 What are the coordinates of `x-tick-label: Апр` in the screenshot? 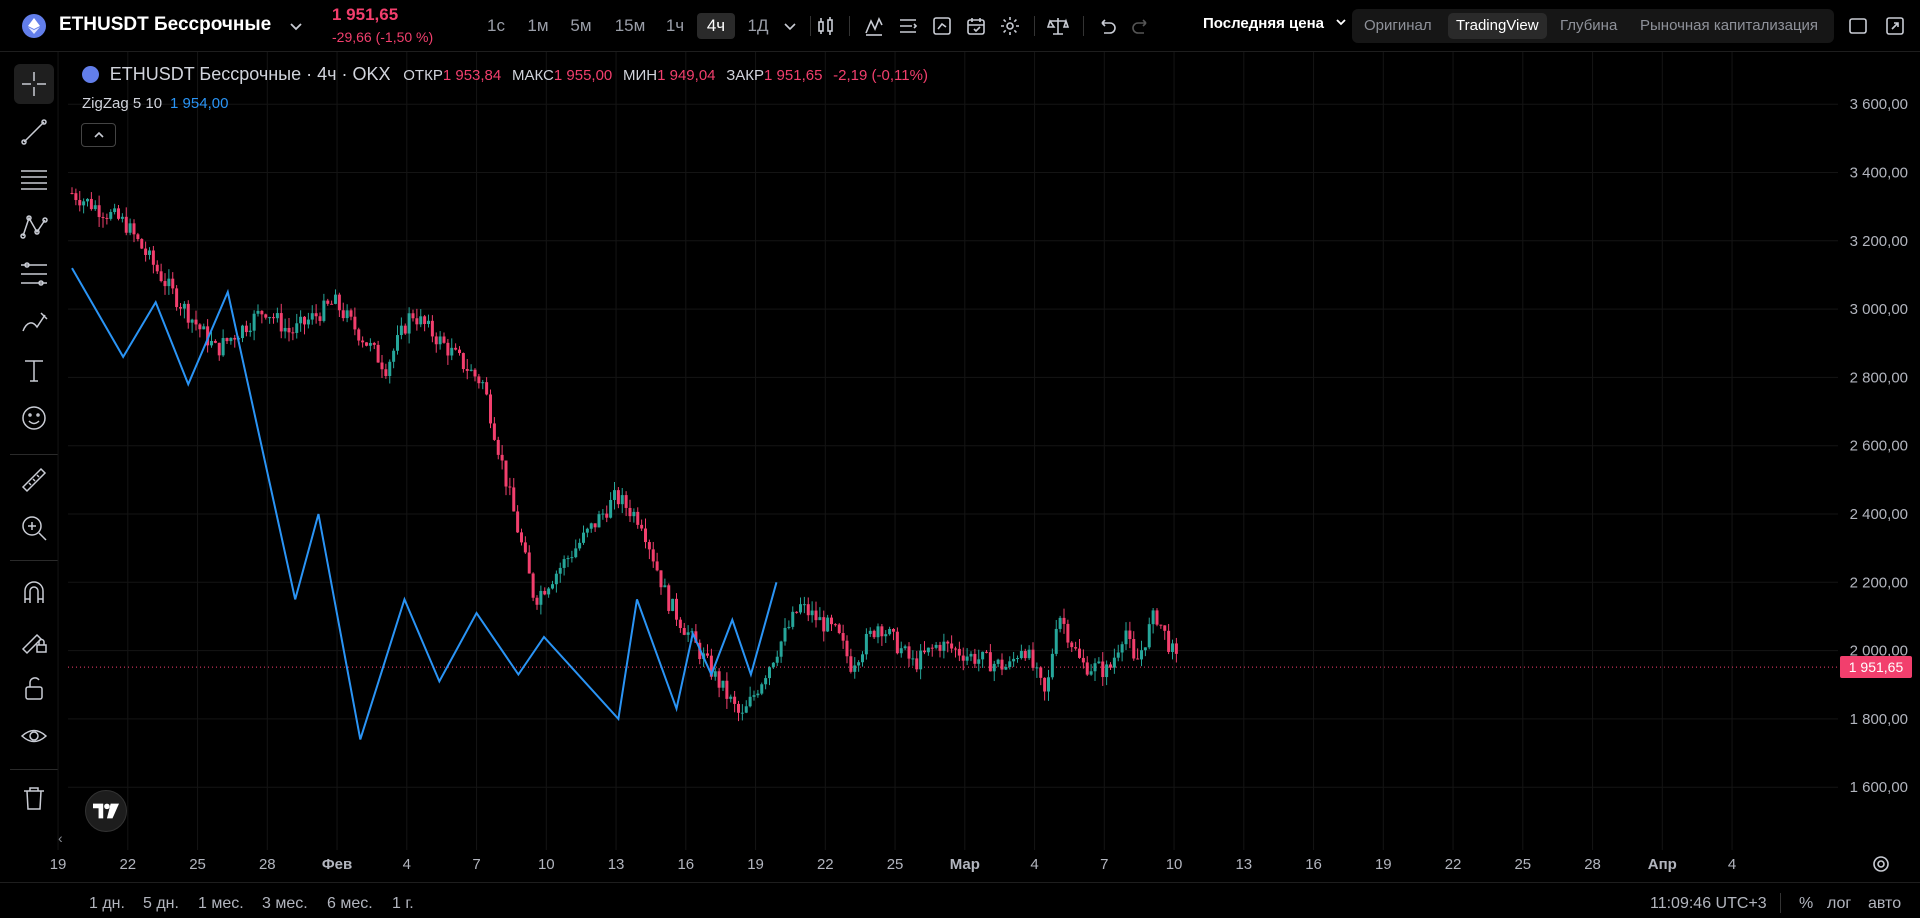 It's located at (1662, 864).